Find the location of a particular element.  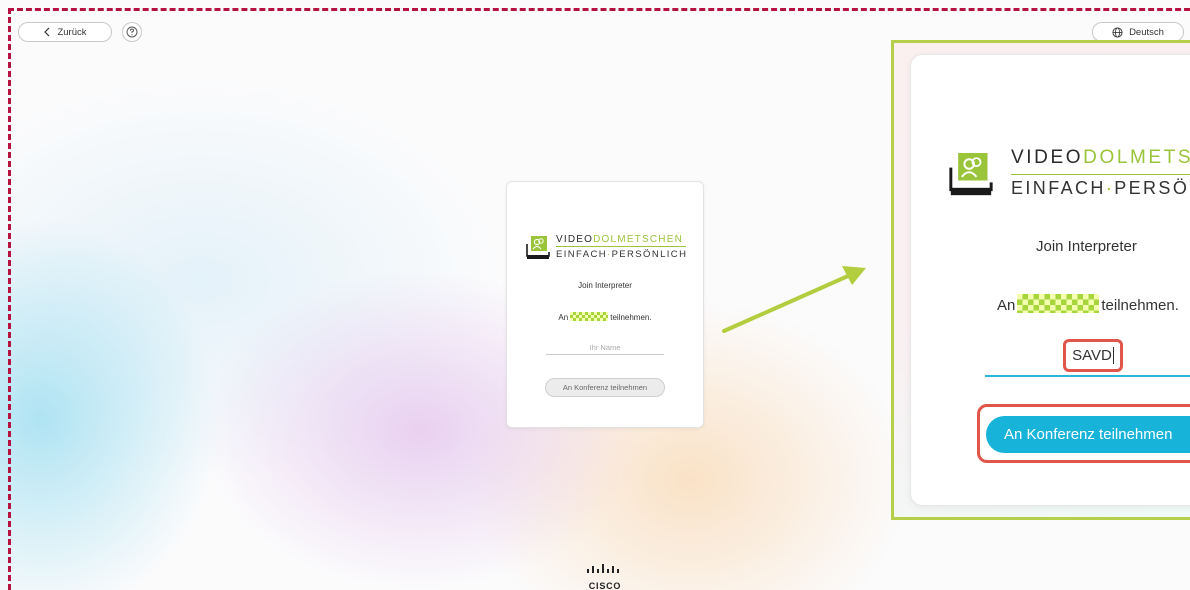

zoomed-name-value: SAVD is located at coordinates (1092, 355).